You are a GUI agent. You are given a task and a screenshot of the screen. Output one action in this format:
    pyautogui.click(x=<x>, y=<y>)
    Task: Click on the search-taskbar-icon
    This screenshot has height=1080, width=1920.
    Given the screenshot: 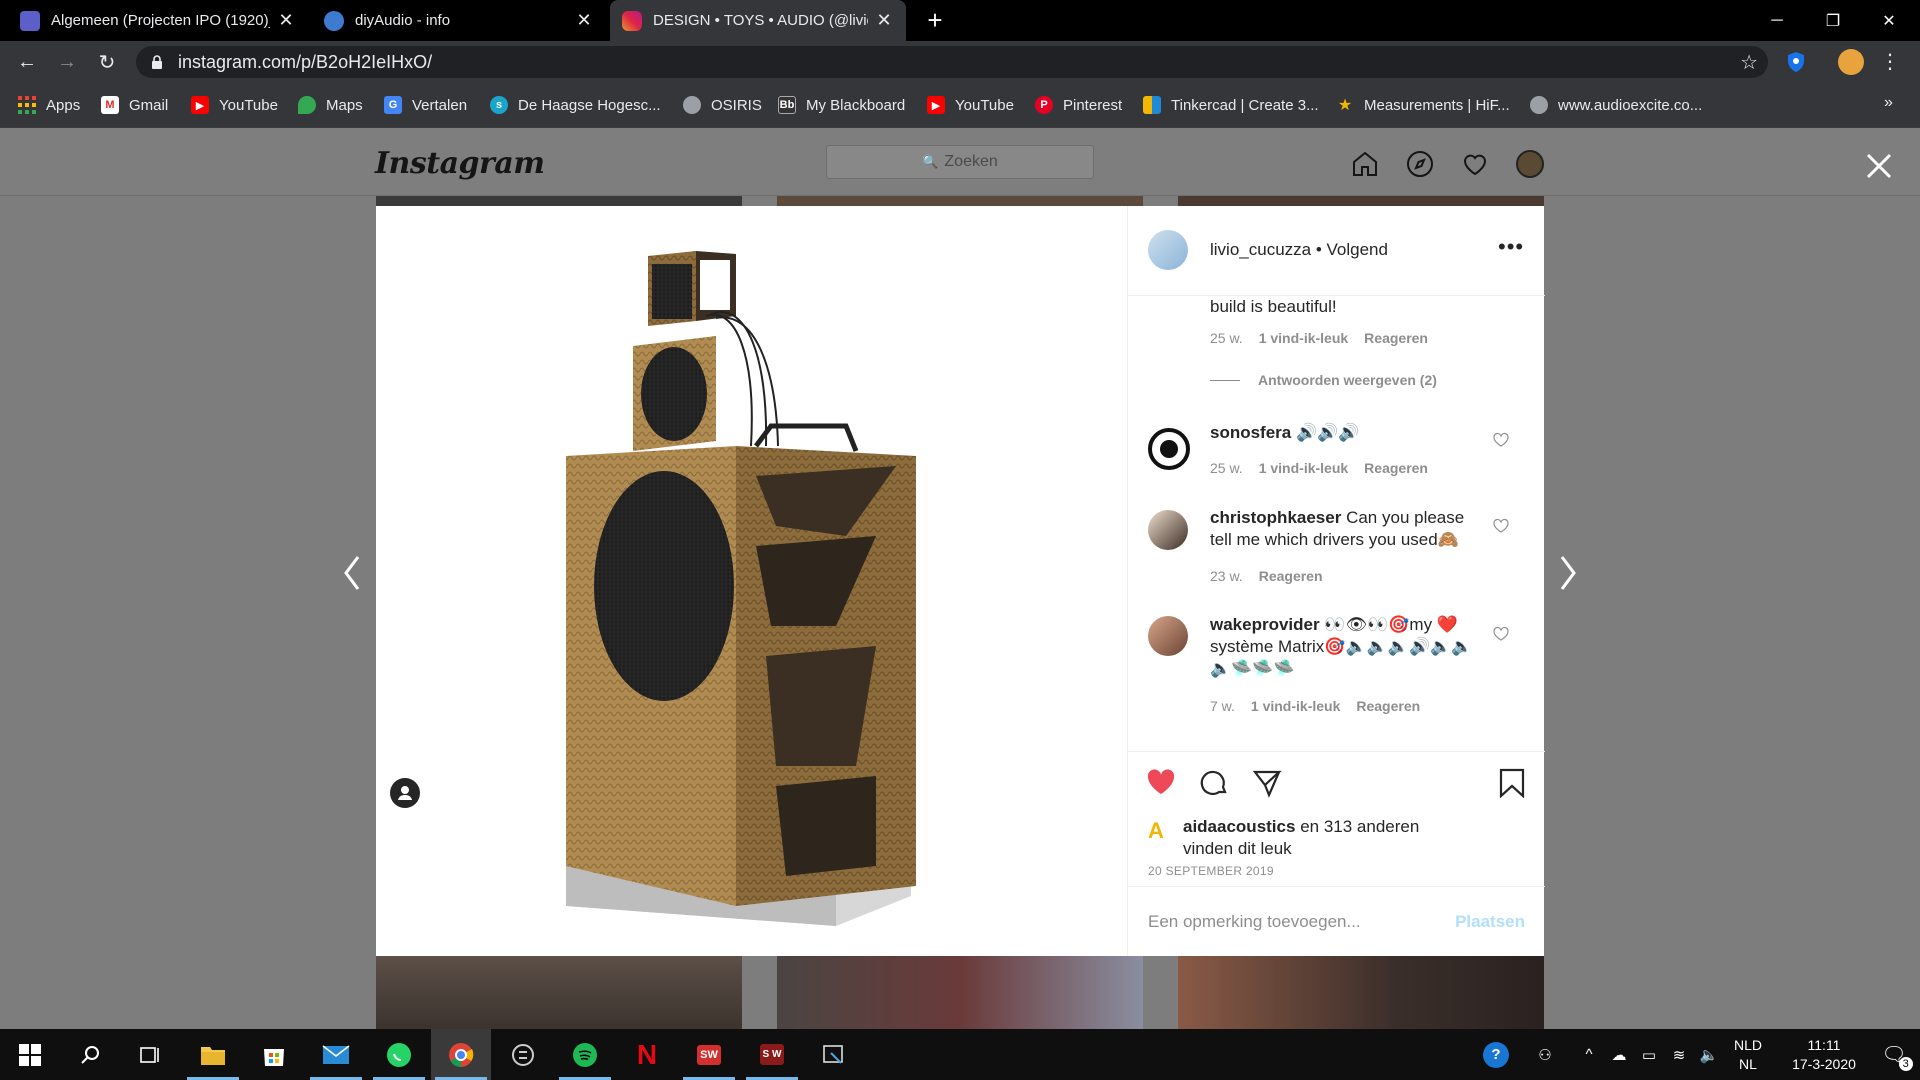 What is the action you would take?
    pyautogui.click(x=90, y=1054)
    